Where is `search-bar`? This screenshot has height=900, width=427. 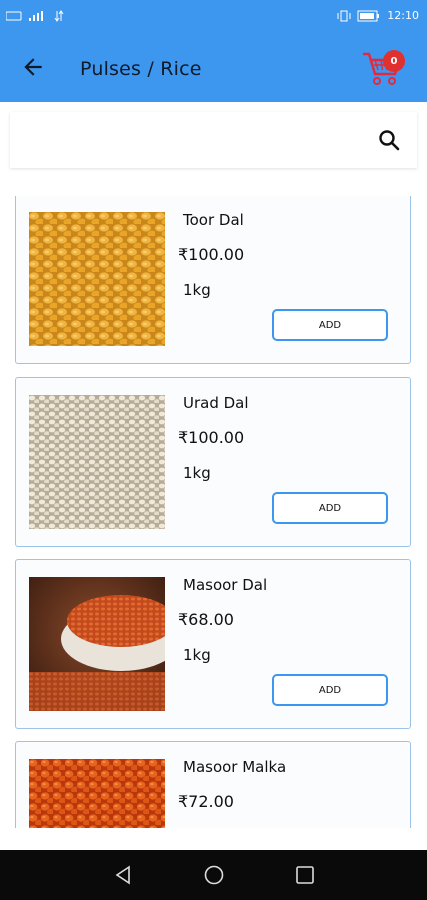 search-bar is located at coordinates (213, 140).